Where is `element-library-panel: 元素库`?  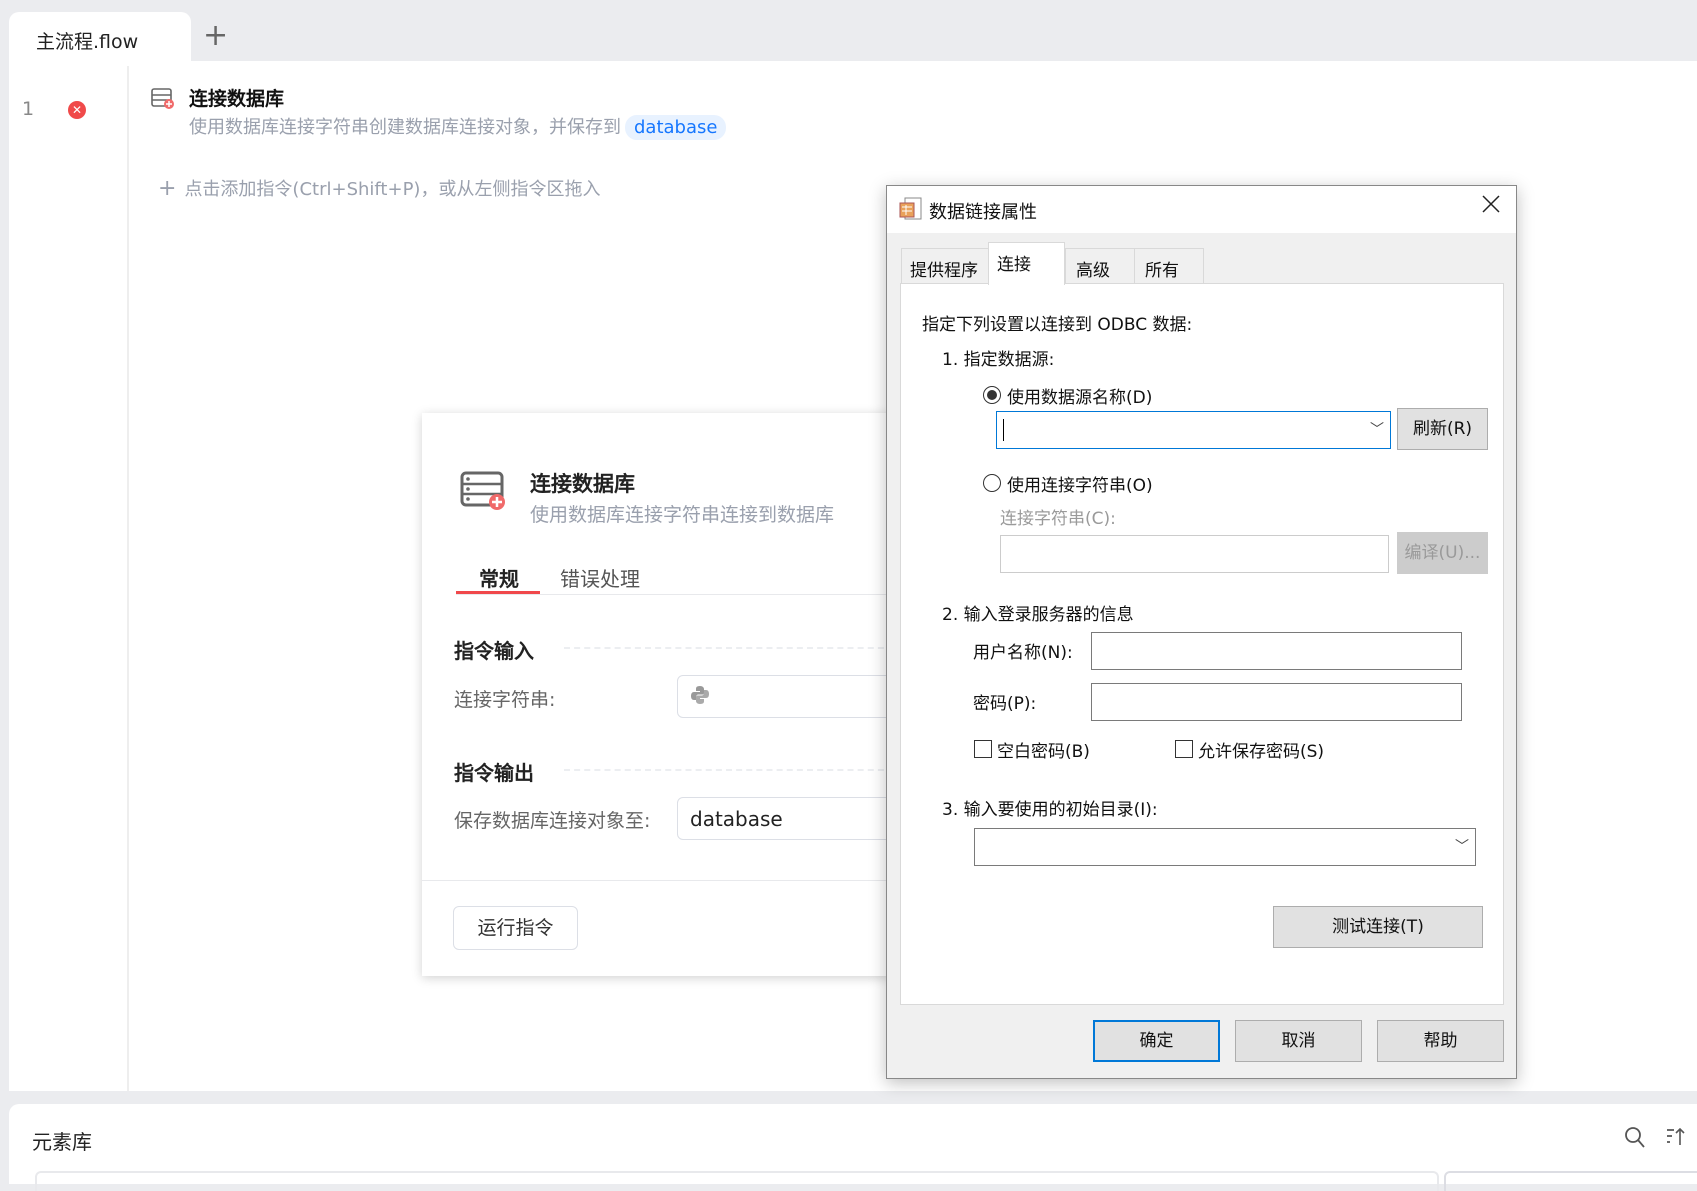
element-library-panel: 元素库 is located at coordinates (853, 1147).